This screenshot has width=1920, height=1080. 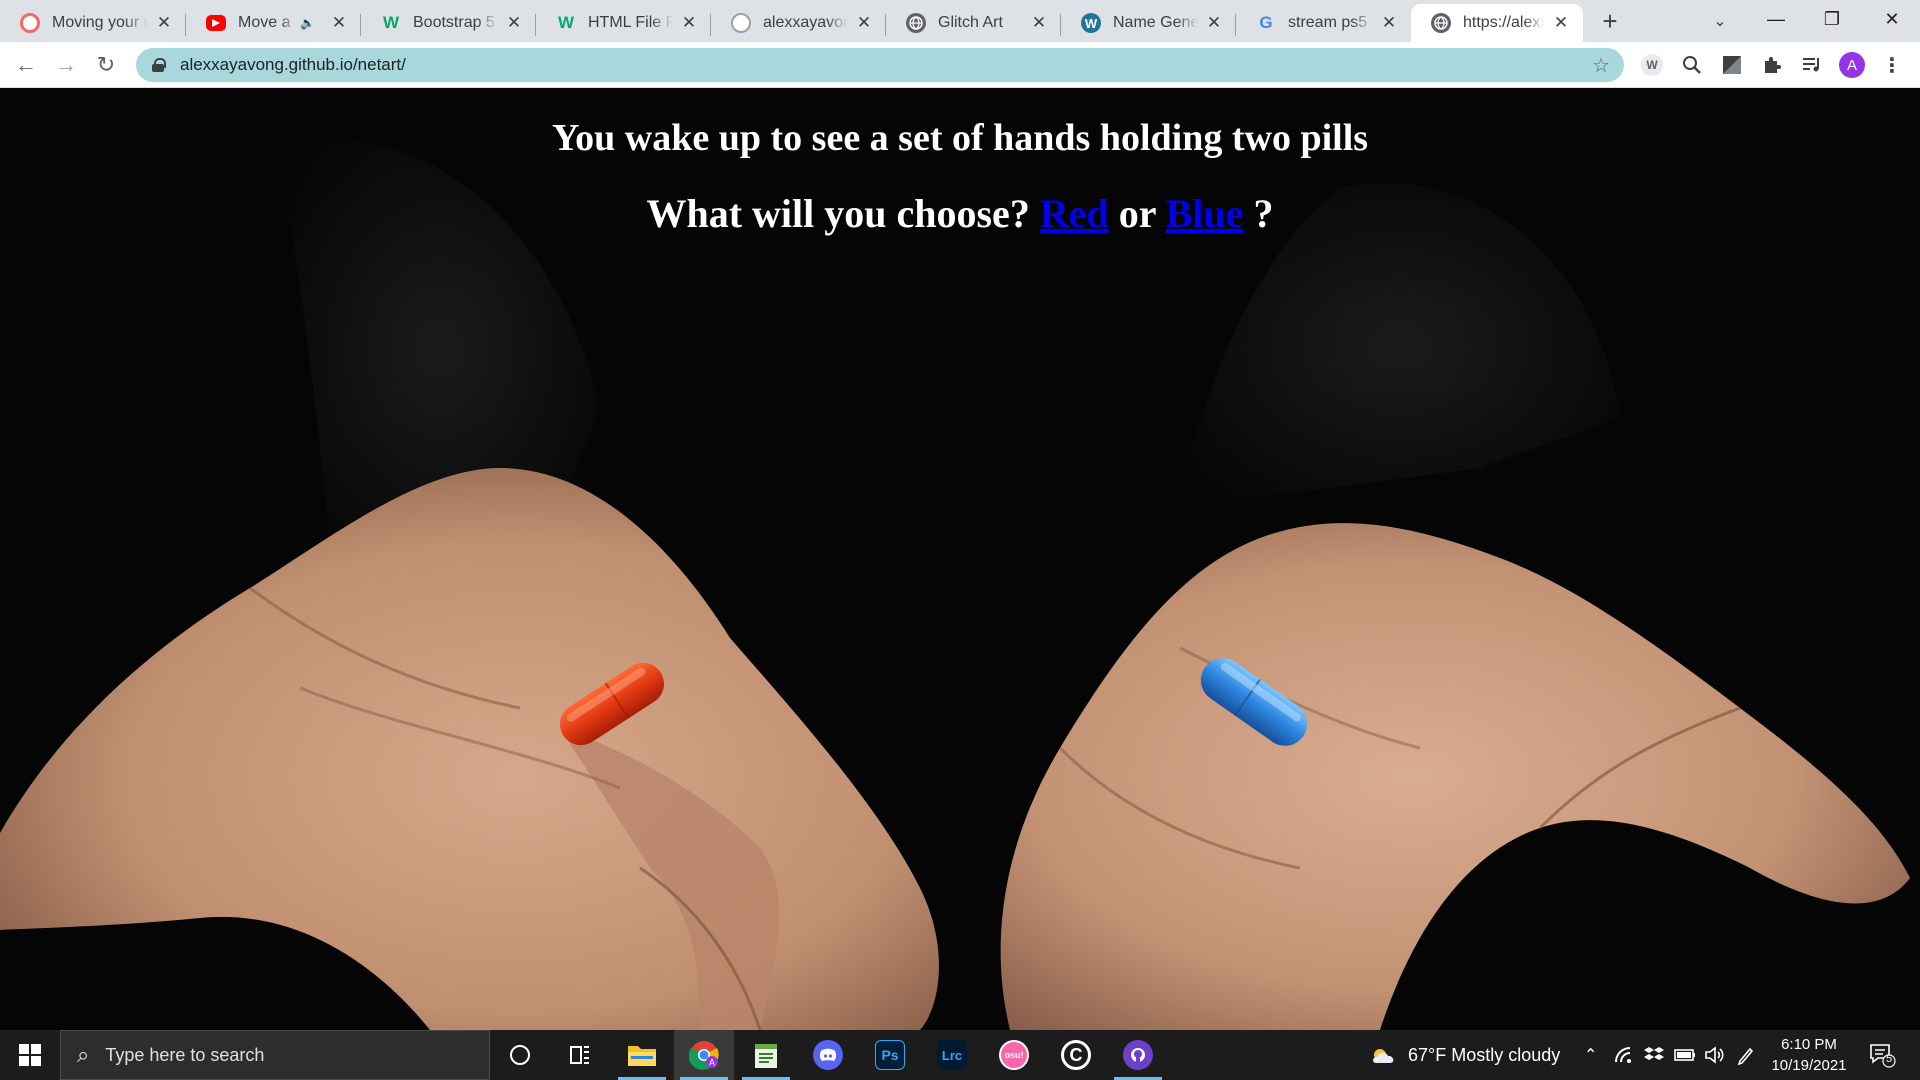 I want to click on choice-question: What will you choose?, so click(x=838, y=213).